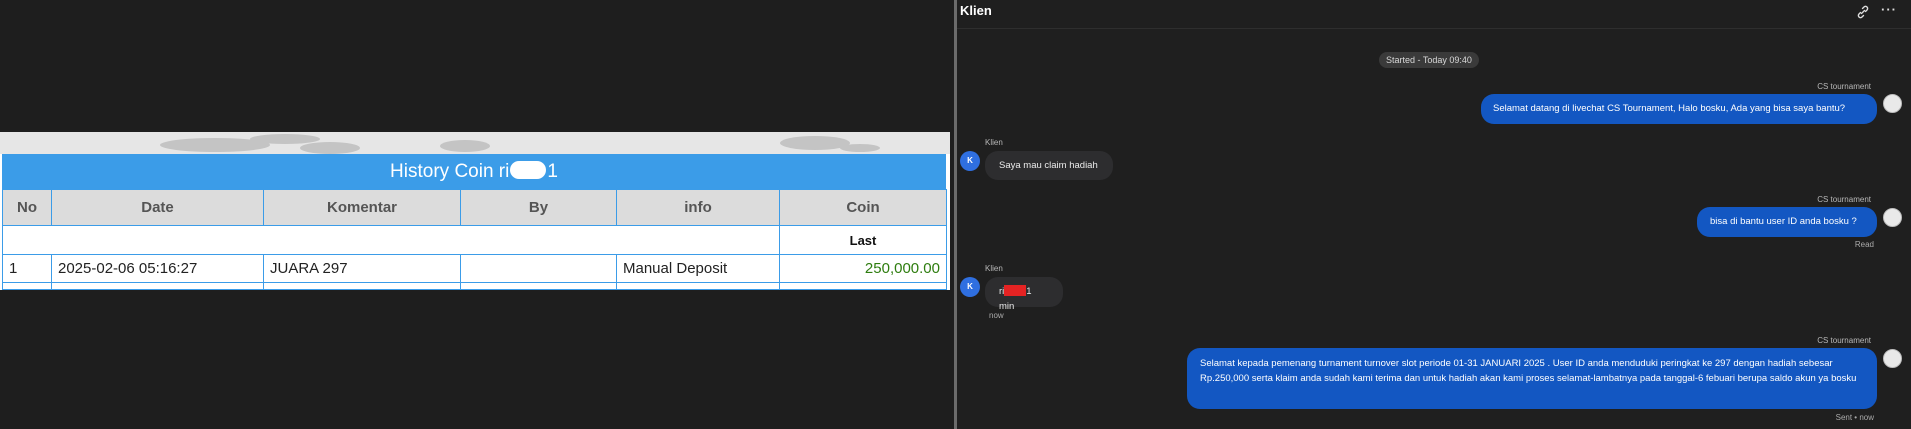  Describe the element at coordinates (391, 240) in the screenshot. I see `last-row-spacer` at that location.